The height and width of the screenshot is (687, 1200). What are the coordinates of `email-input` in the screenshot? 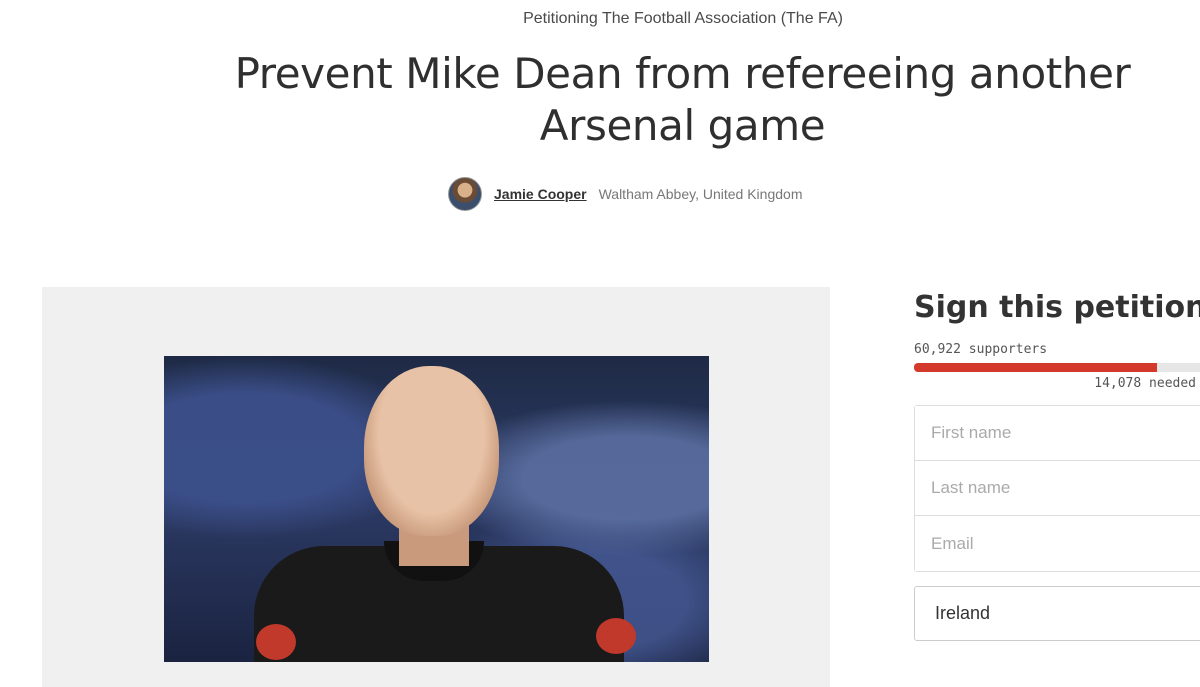 It's located at (1057, 543).